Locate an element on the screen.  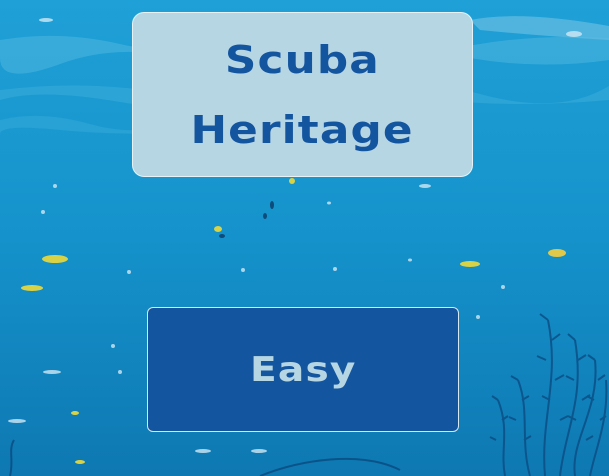
easy-difficulty-button: Easy is located at coordinates (303, 369).